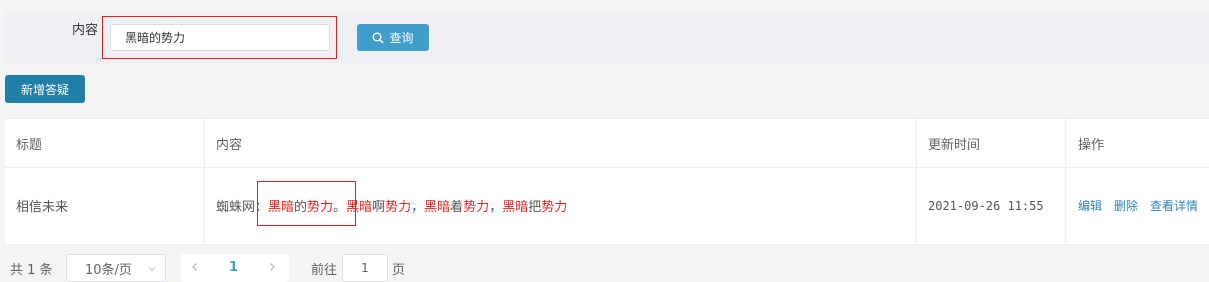 This screenshot has width=1209, height=282. I want to click on search-input, so click(220, 37).